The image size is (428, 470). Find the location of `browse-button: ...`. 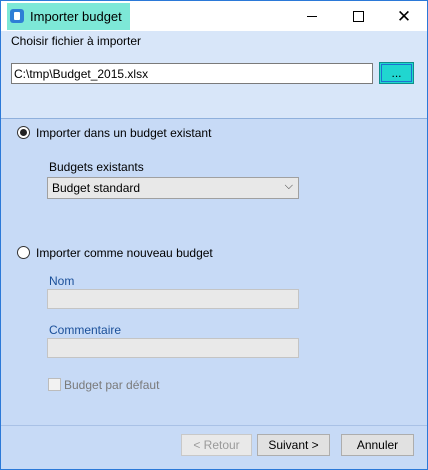

browse-button: ... is located at coordinates (396, 73).